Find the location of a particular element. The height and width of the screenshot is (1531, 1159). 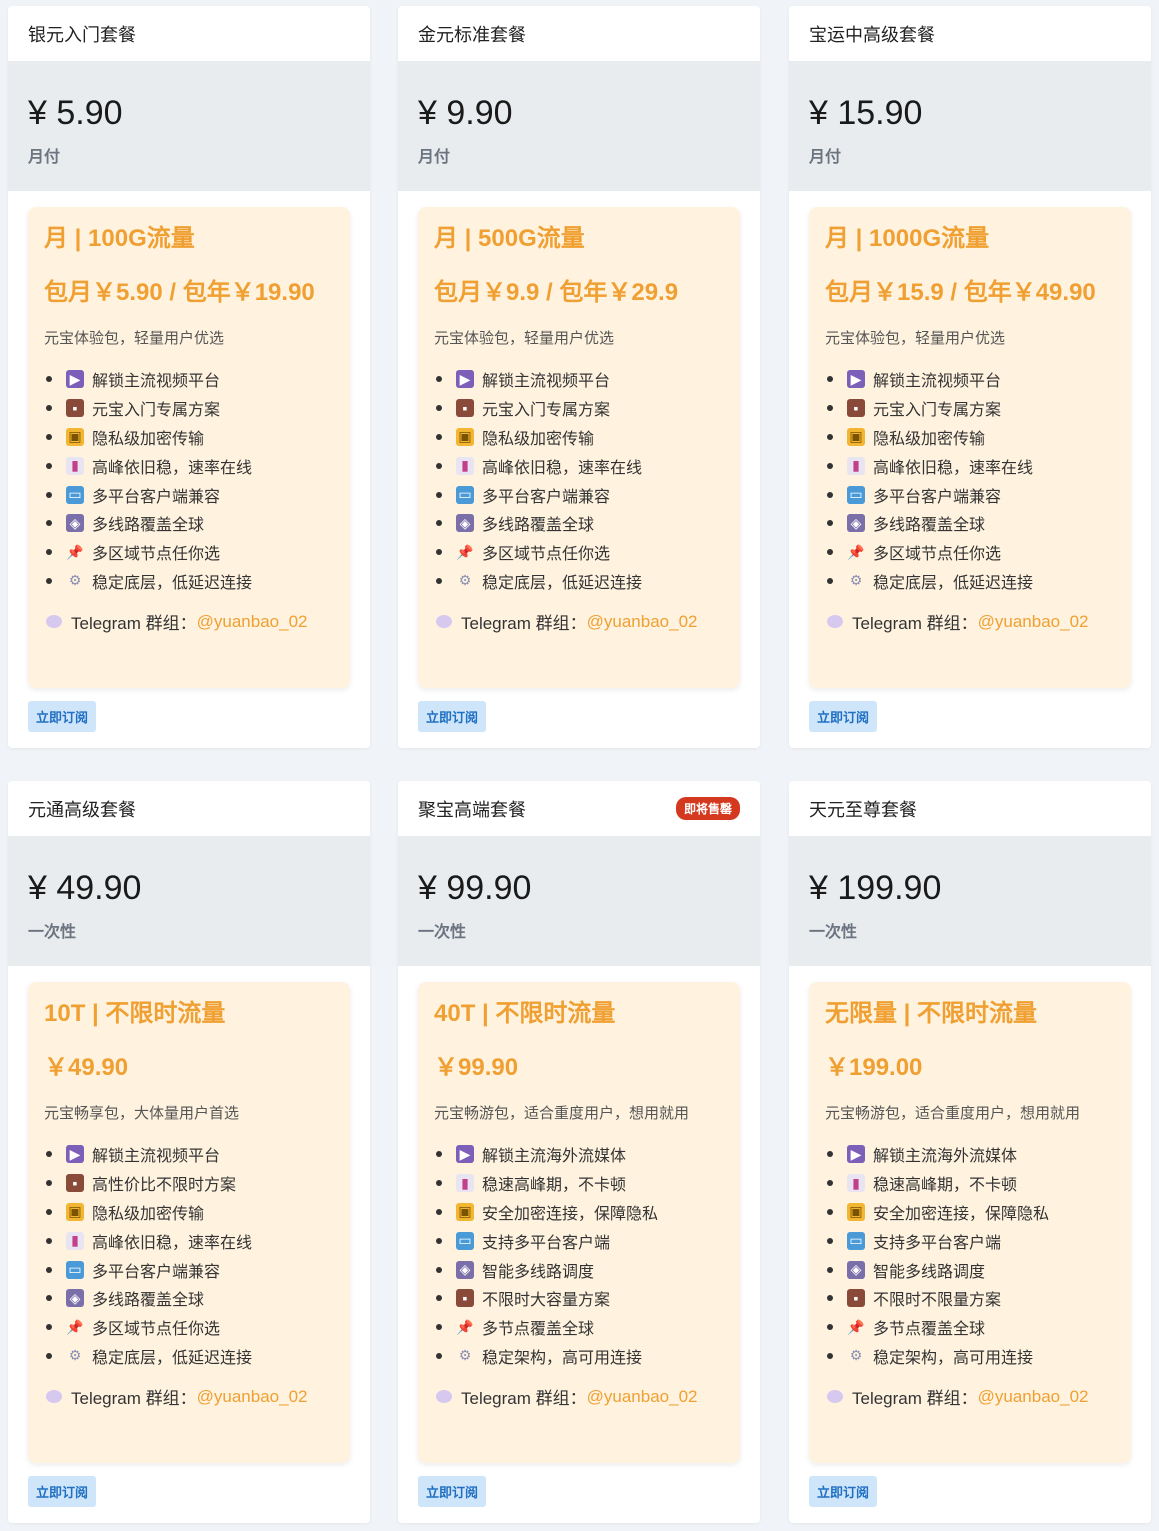

plan-name: 银元入门套餐 is located at coordinates (82, 34).